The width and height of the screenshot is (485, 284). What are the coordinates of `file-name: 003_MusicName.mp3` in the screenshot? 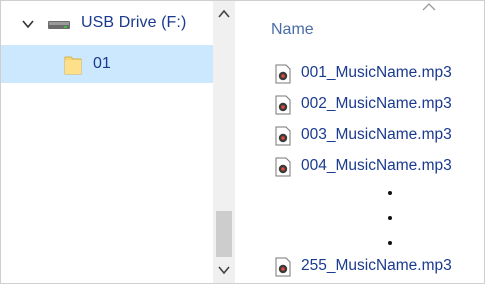 It's located at (376, 134).